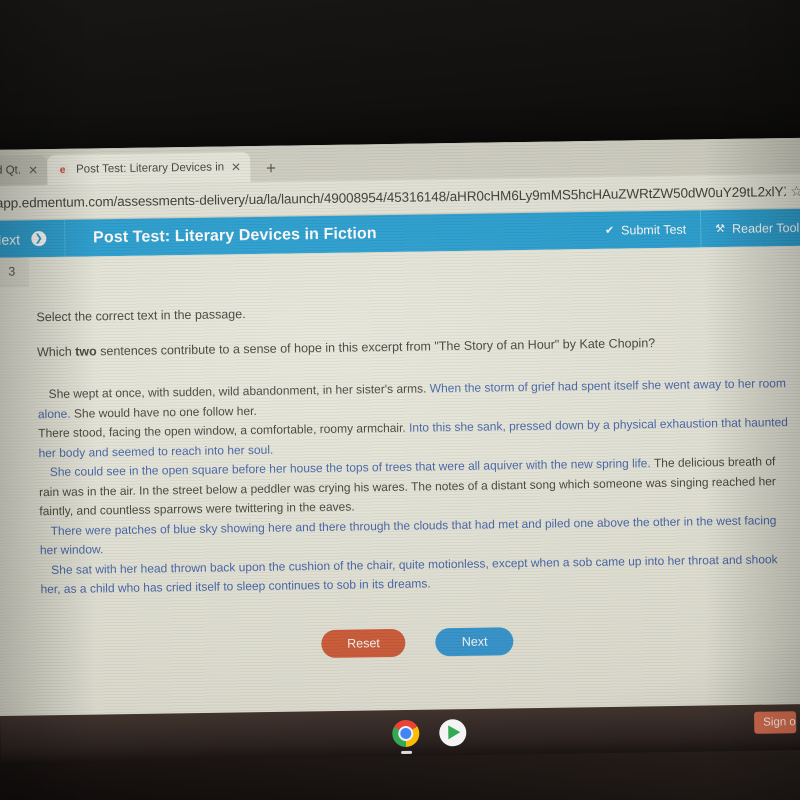 The width and height of the screenshot is (800, 800). What do you see at coordinates (654, 230) in the screenshot?
I see `submit-test-label: Submit Test` at bounding box center [654, 230].